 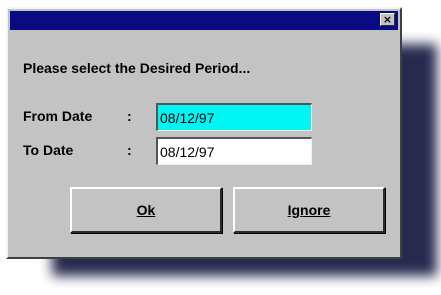 I want to click on ignore-button: Ignore, so click(x=309, y=210).